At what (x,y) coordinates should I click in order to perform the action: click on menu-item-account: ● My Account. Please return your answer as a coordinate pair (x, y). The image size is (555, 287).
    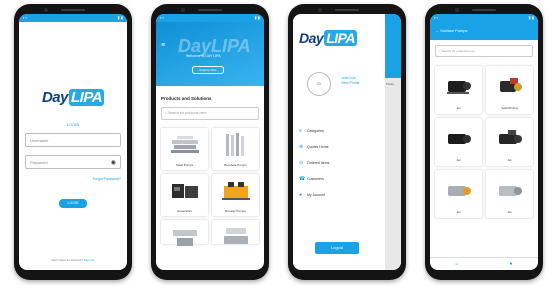
    Looking at the image, I should click on (312, 195).